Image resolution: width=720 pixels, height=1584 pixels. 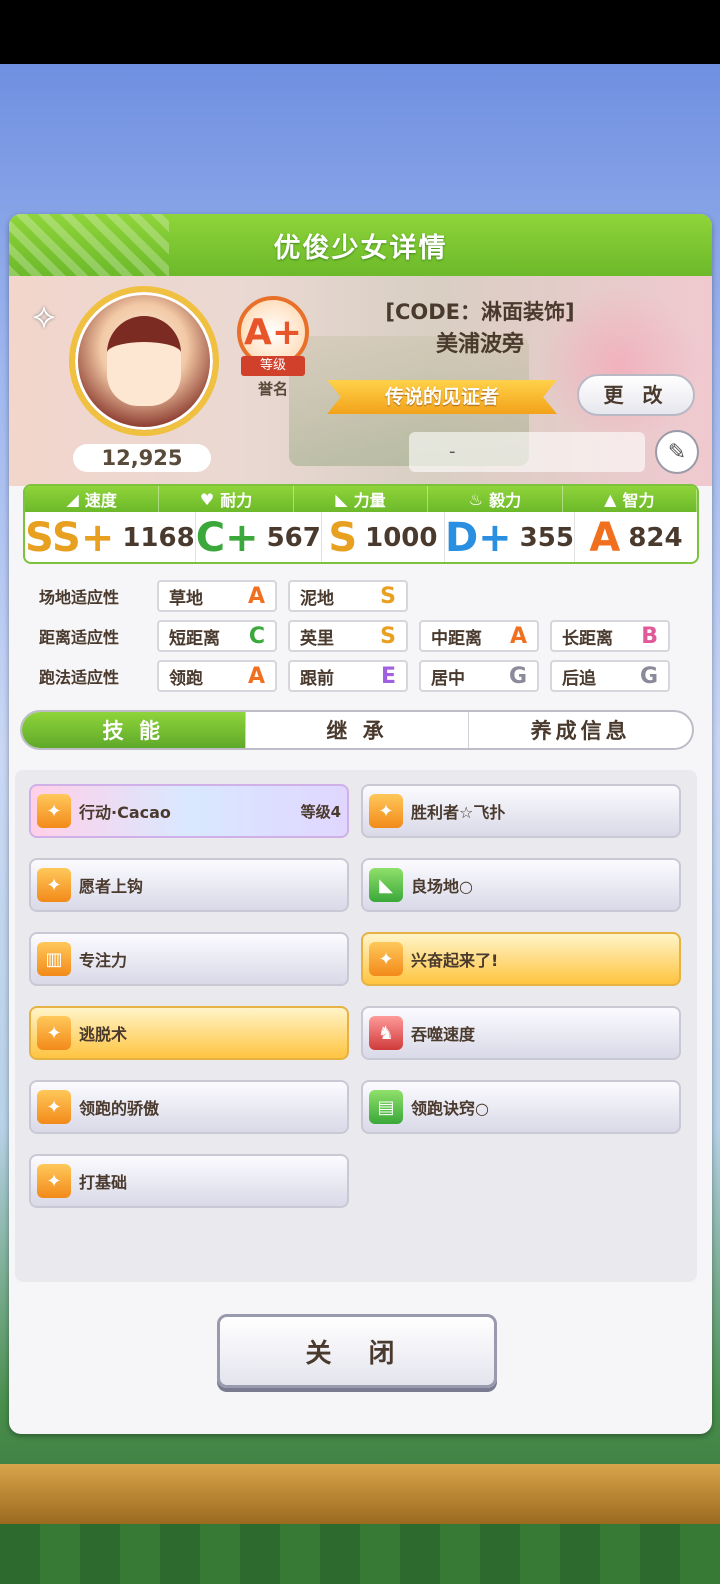 I want to click on skill-item: ✦ 胜利者☆飞扑, so click(x=521, y=811).